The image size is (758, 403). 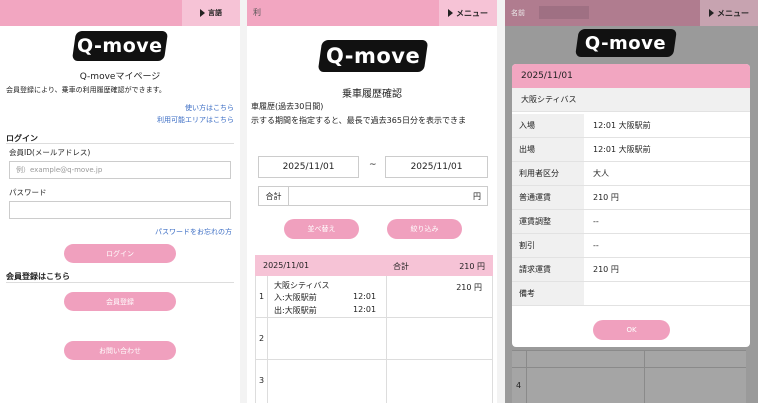 I want to click on detail-key: 普通運賃, so click(x=548, y=197).